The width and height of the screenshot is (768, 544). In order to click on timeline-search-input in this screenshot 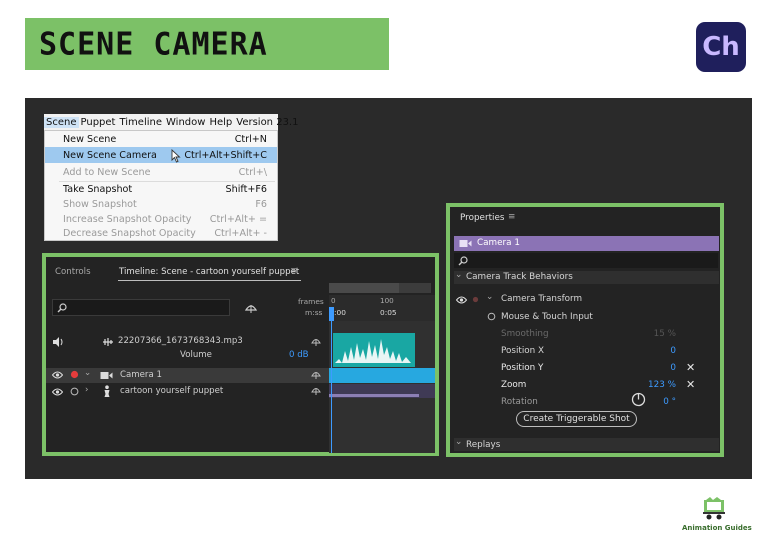, I will do `click(141, 307)`.